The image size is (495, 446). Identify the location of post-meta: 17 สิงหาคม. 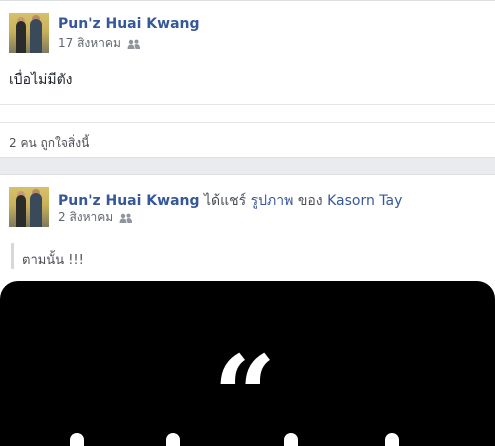
(99, 43).